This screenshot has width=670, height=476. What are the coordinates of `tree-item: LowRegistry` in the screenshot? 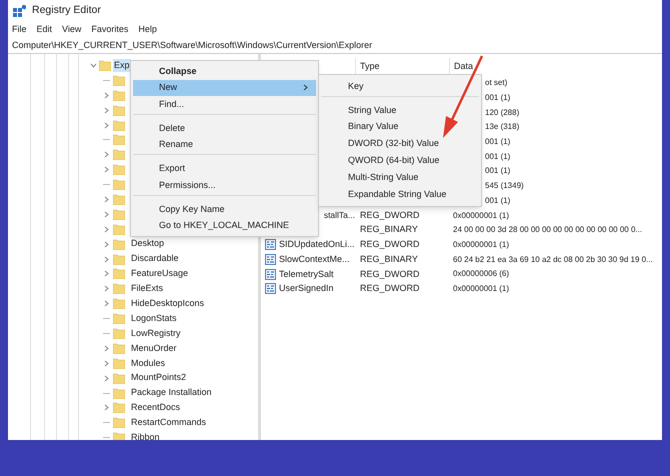 It's located at (156, 333).